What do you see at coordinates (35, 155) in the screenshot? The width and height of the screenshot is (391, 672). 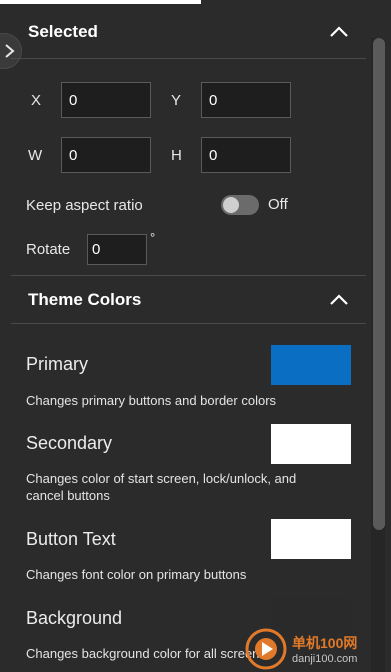 I see `w-label: W` at bounding box center [35, 155].